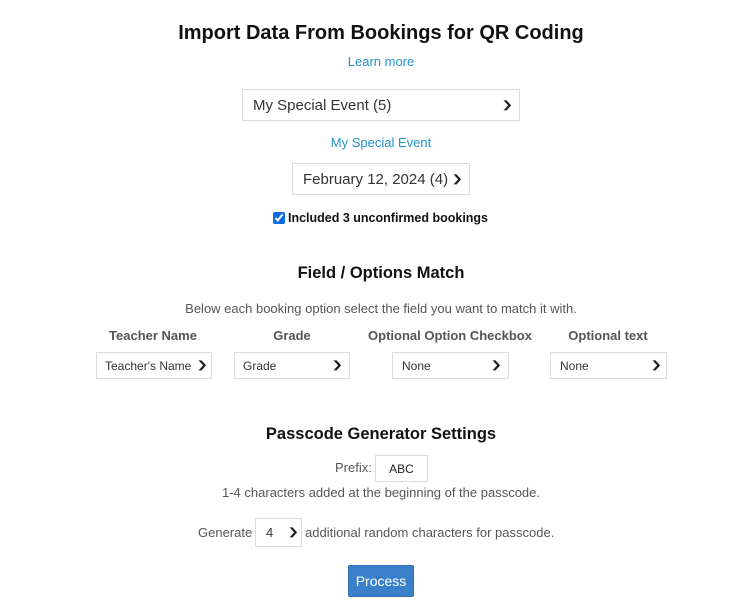 The height and width of the screenshot is (614, 747). Describe the element at coordinates (279, 218) in the screenshot. I see `unconfirmed-checkbox` at that location.